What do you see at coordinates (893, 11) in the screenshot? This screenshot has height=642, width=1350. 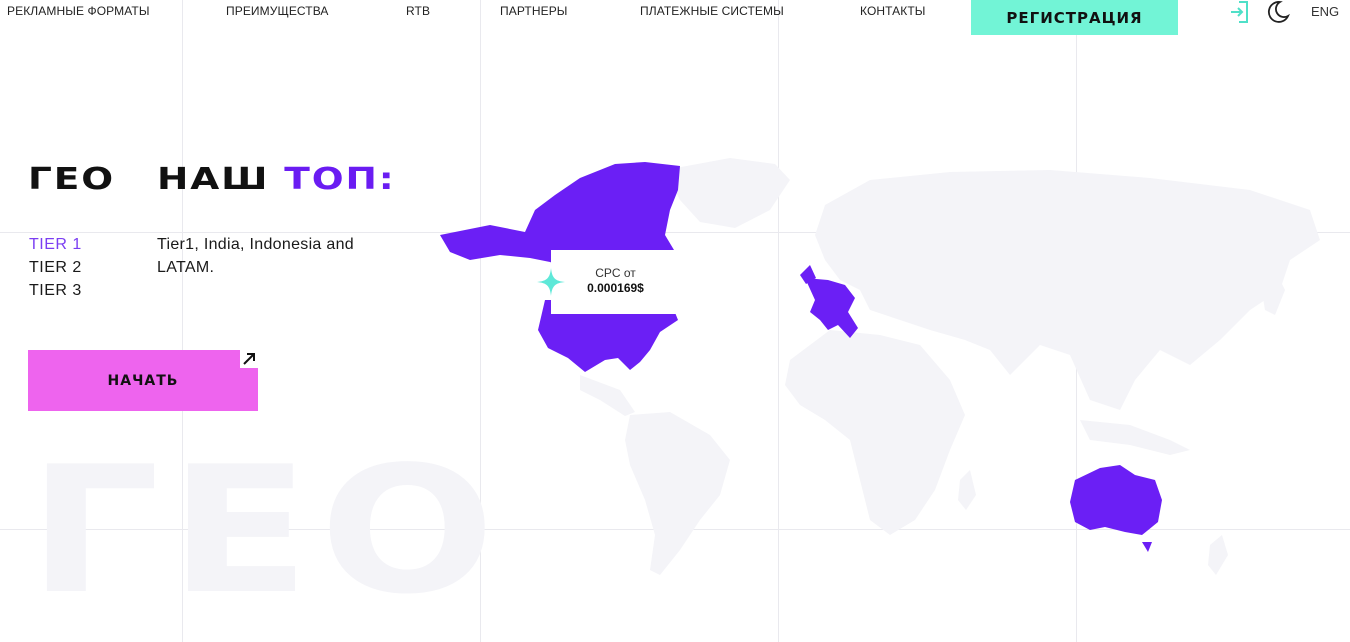 I see `nav-item-contacts: КОНТАКТЫ` at bounding box center [893, 11].